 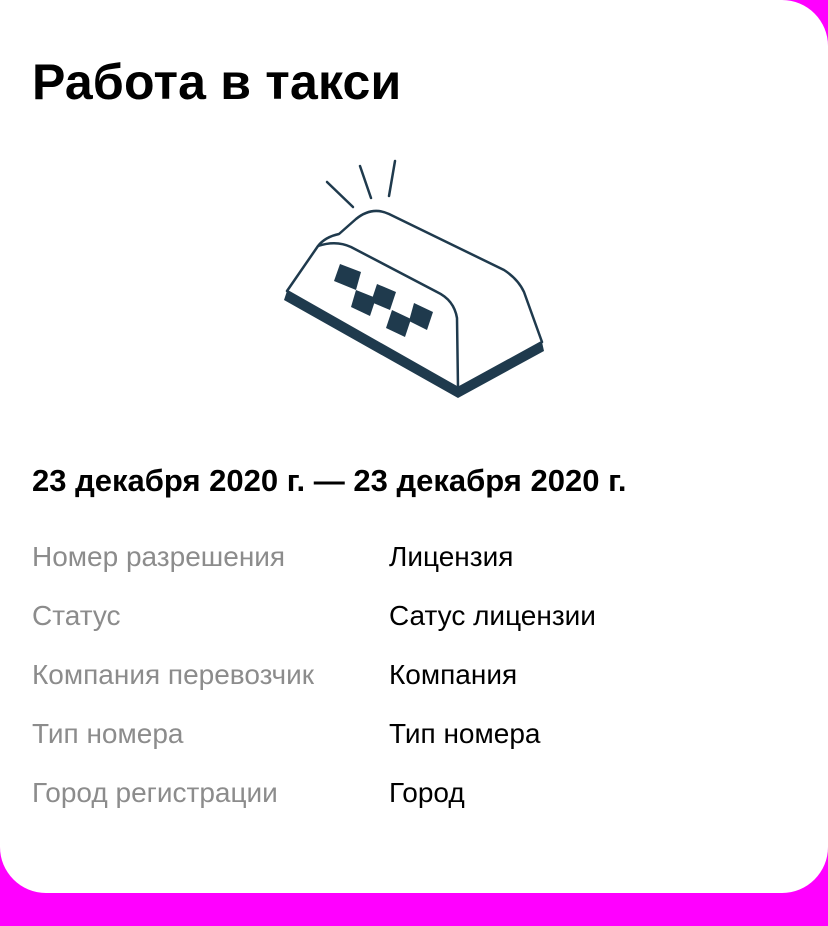 I want to click on detail-row-carrier-company: Компания перевозчик Компания, so click(x=412, y=685).